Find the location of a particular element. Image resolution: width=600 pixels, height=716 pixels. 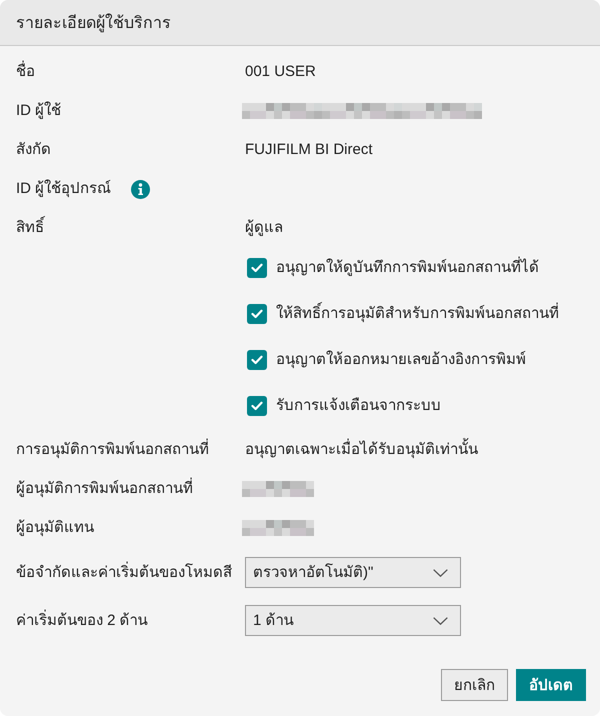

dialog-title: รายละเอียดผู้ใช้บริการ is located at coordinates (93, 23).